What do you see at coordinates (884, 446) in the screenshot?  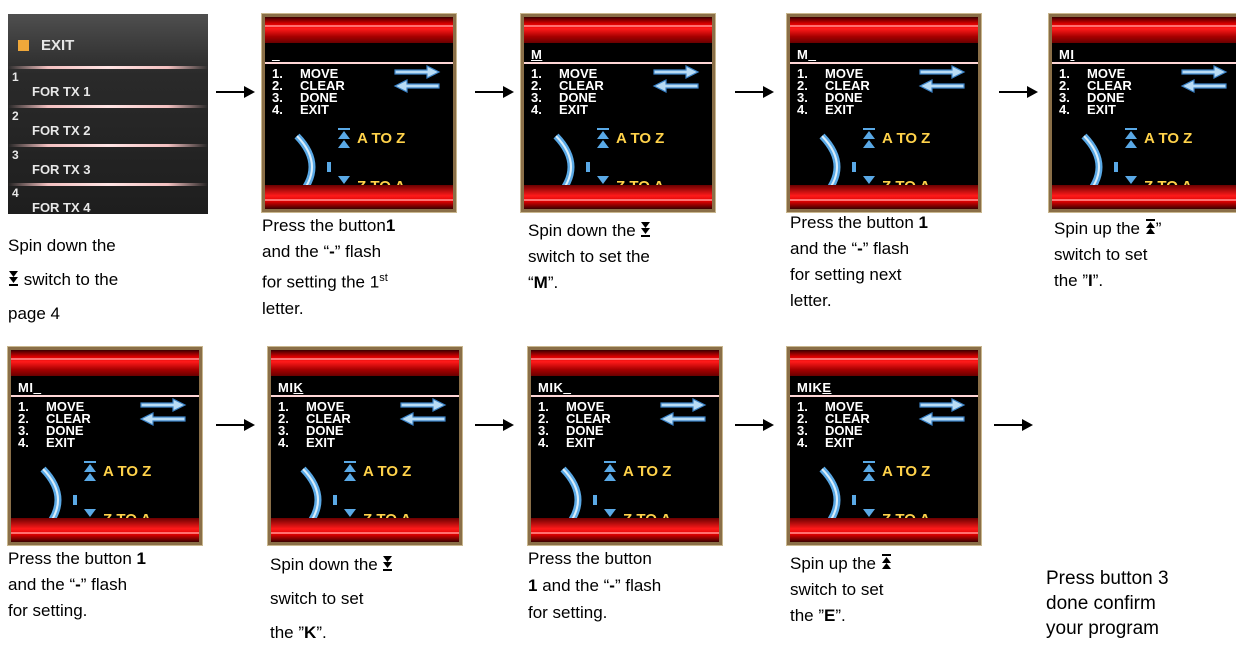 I see `lcd-screen-step-8: MIKE 1. MOVE 2. CLEAR 3. DONE 4. EXIT A TO Z` at bounding box center [884, 446].